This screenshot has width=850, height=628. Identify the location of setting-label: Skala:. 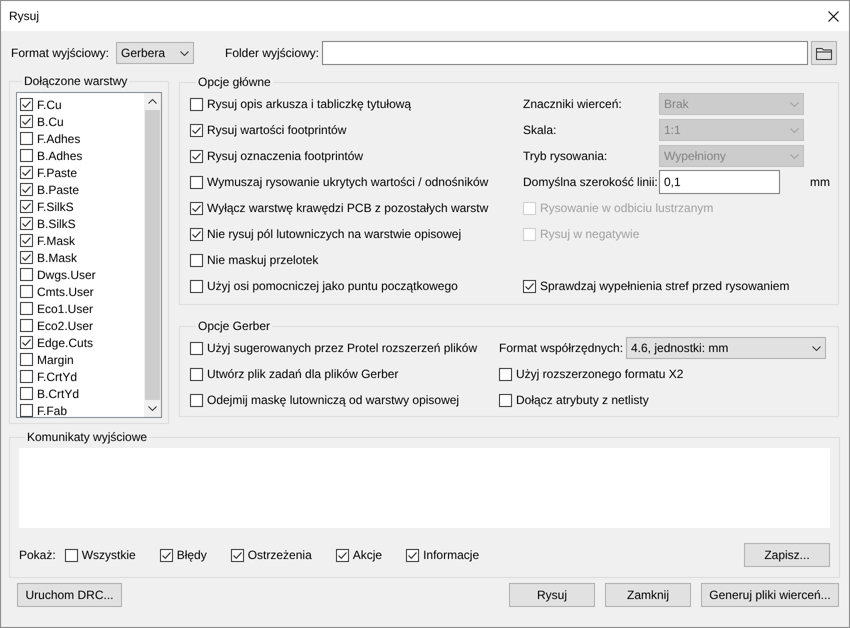
(540, 130).